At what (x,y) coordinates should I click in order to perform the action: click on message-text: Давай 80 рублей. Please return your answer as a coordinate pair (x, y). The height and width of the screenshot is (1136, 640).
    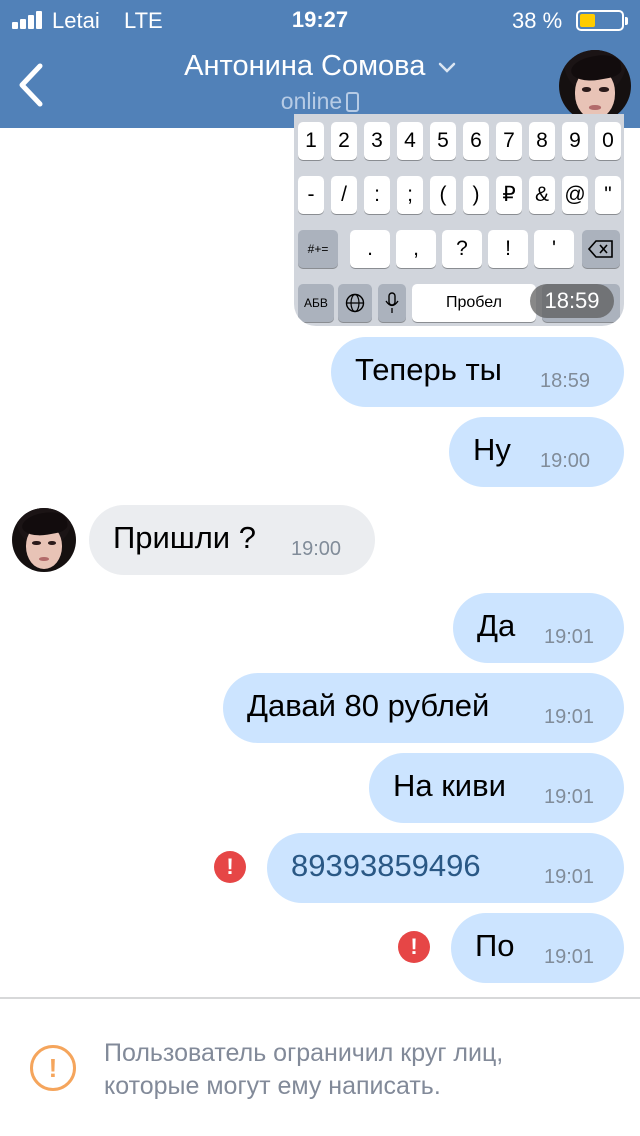
    Looking at the image, I should click on (368, 705).